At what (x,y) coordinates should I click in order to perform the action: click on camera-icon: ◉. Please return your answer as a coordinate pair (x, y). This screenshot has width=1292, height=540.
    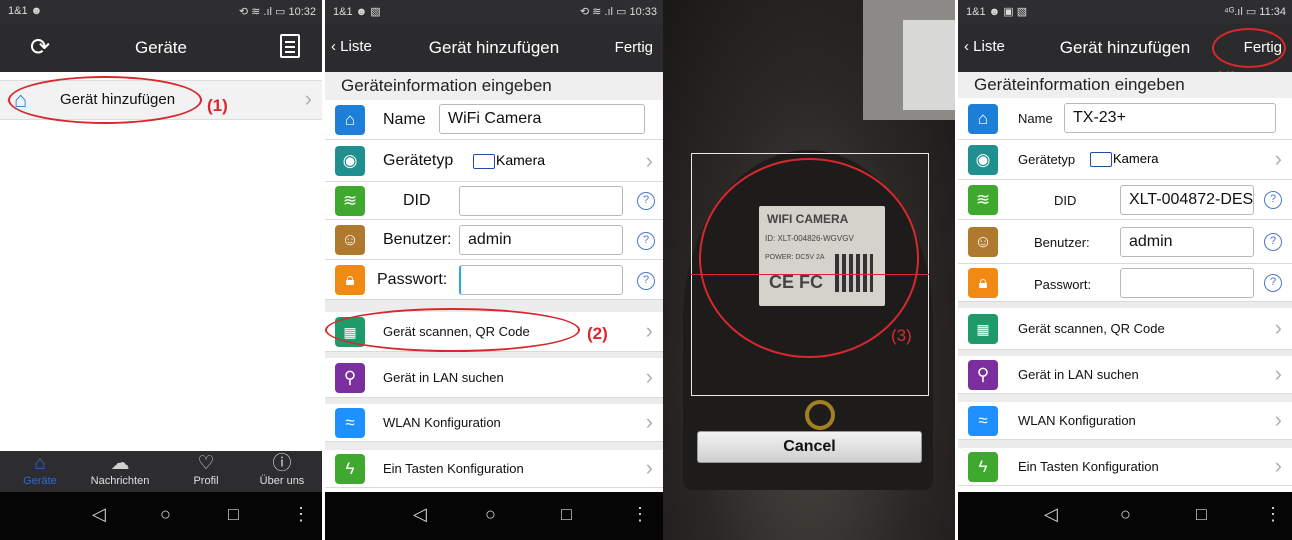
    Looking at the image, I should click on (350, 161).